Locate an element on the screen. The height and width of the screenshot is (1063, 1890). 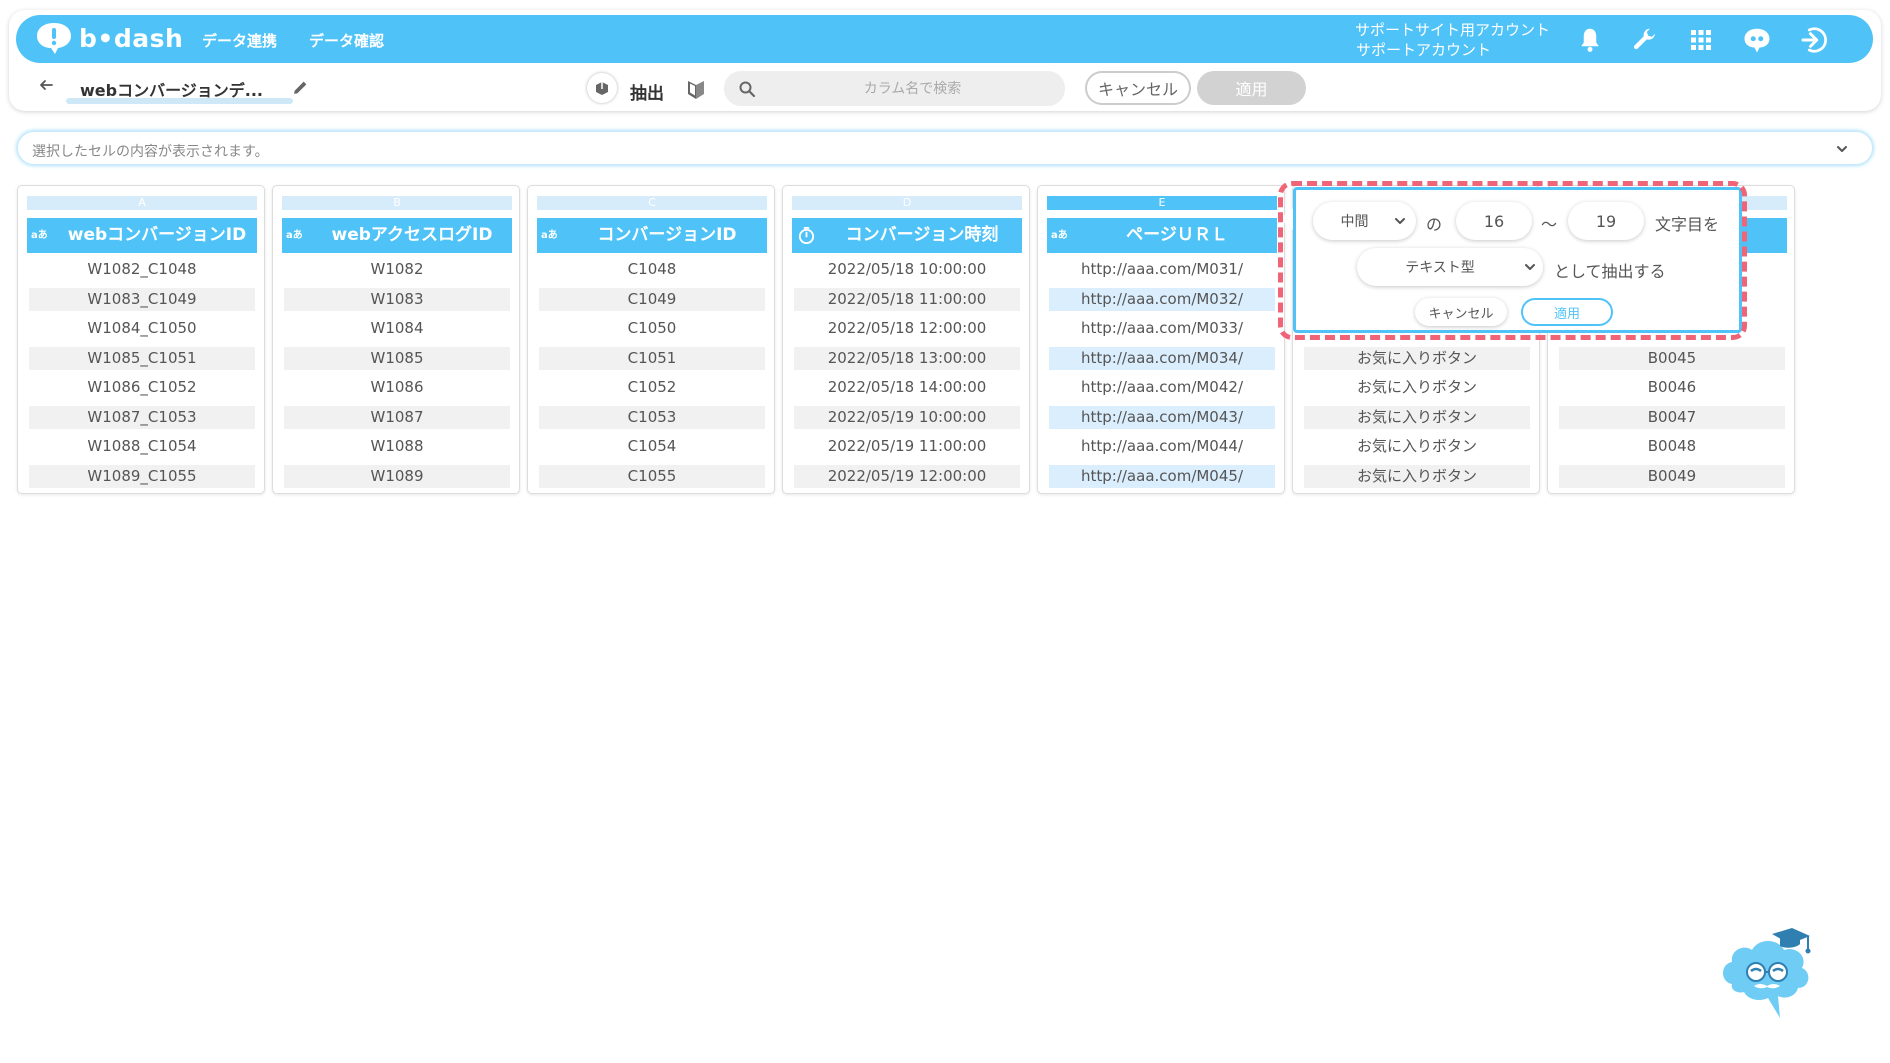
table-cell: http://aaa.com/M042/ is located at coordinates (1162, 387).